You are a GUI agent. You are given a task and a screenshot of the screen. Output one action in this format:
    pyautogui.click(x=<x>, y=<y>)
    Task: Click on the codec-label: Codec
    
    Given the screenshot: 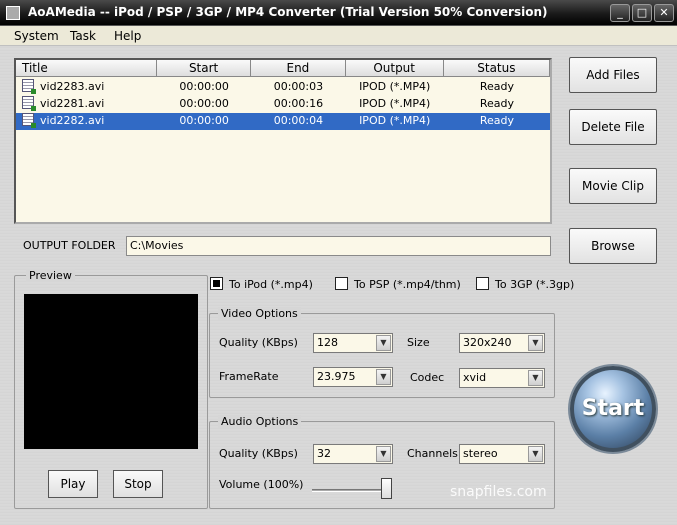 What is the action you would take?
    pyautogui.click(x=427, y=377)
    